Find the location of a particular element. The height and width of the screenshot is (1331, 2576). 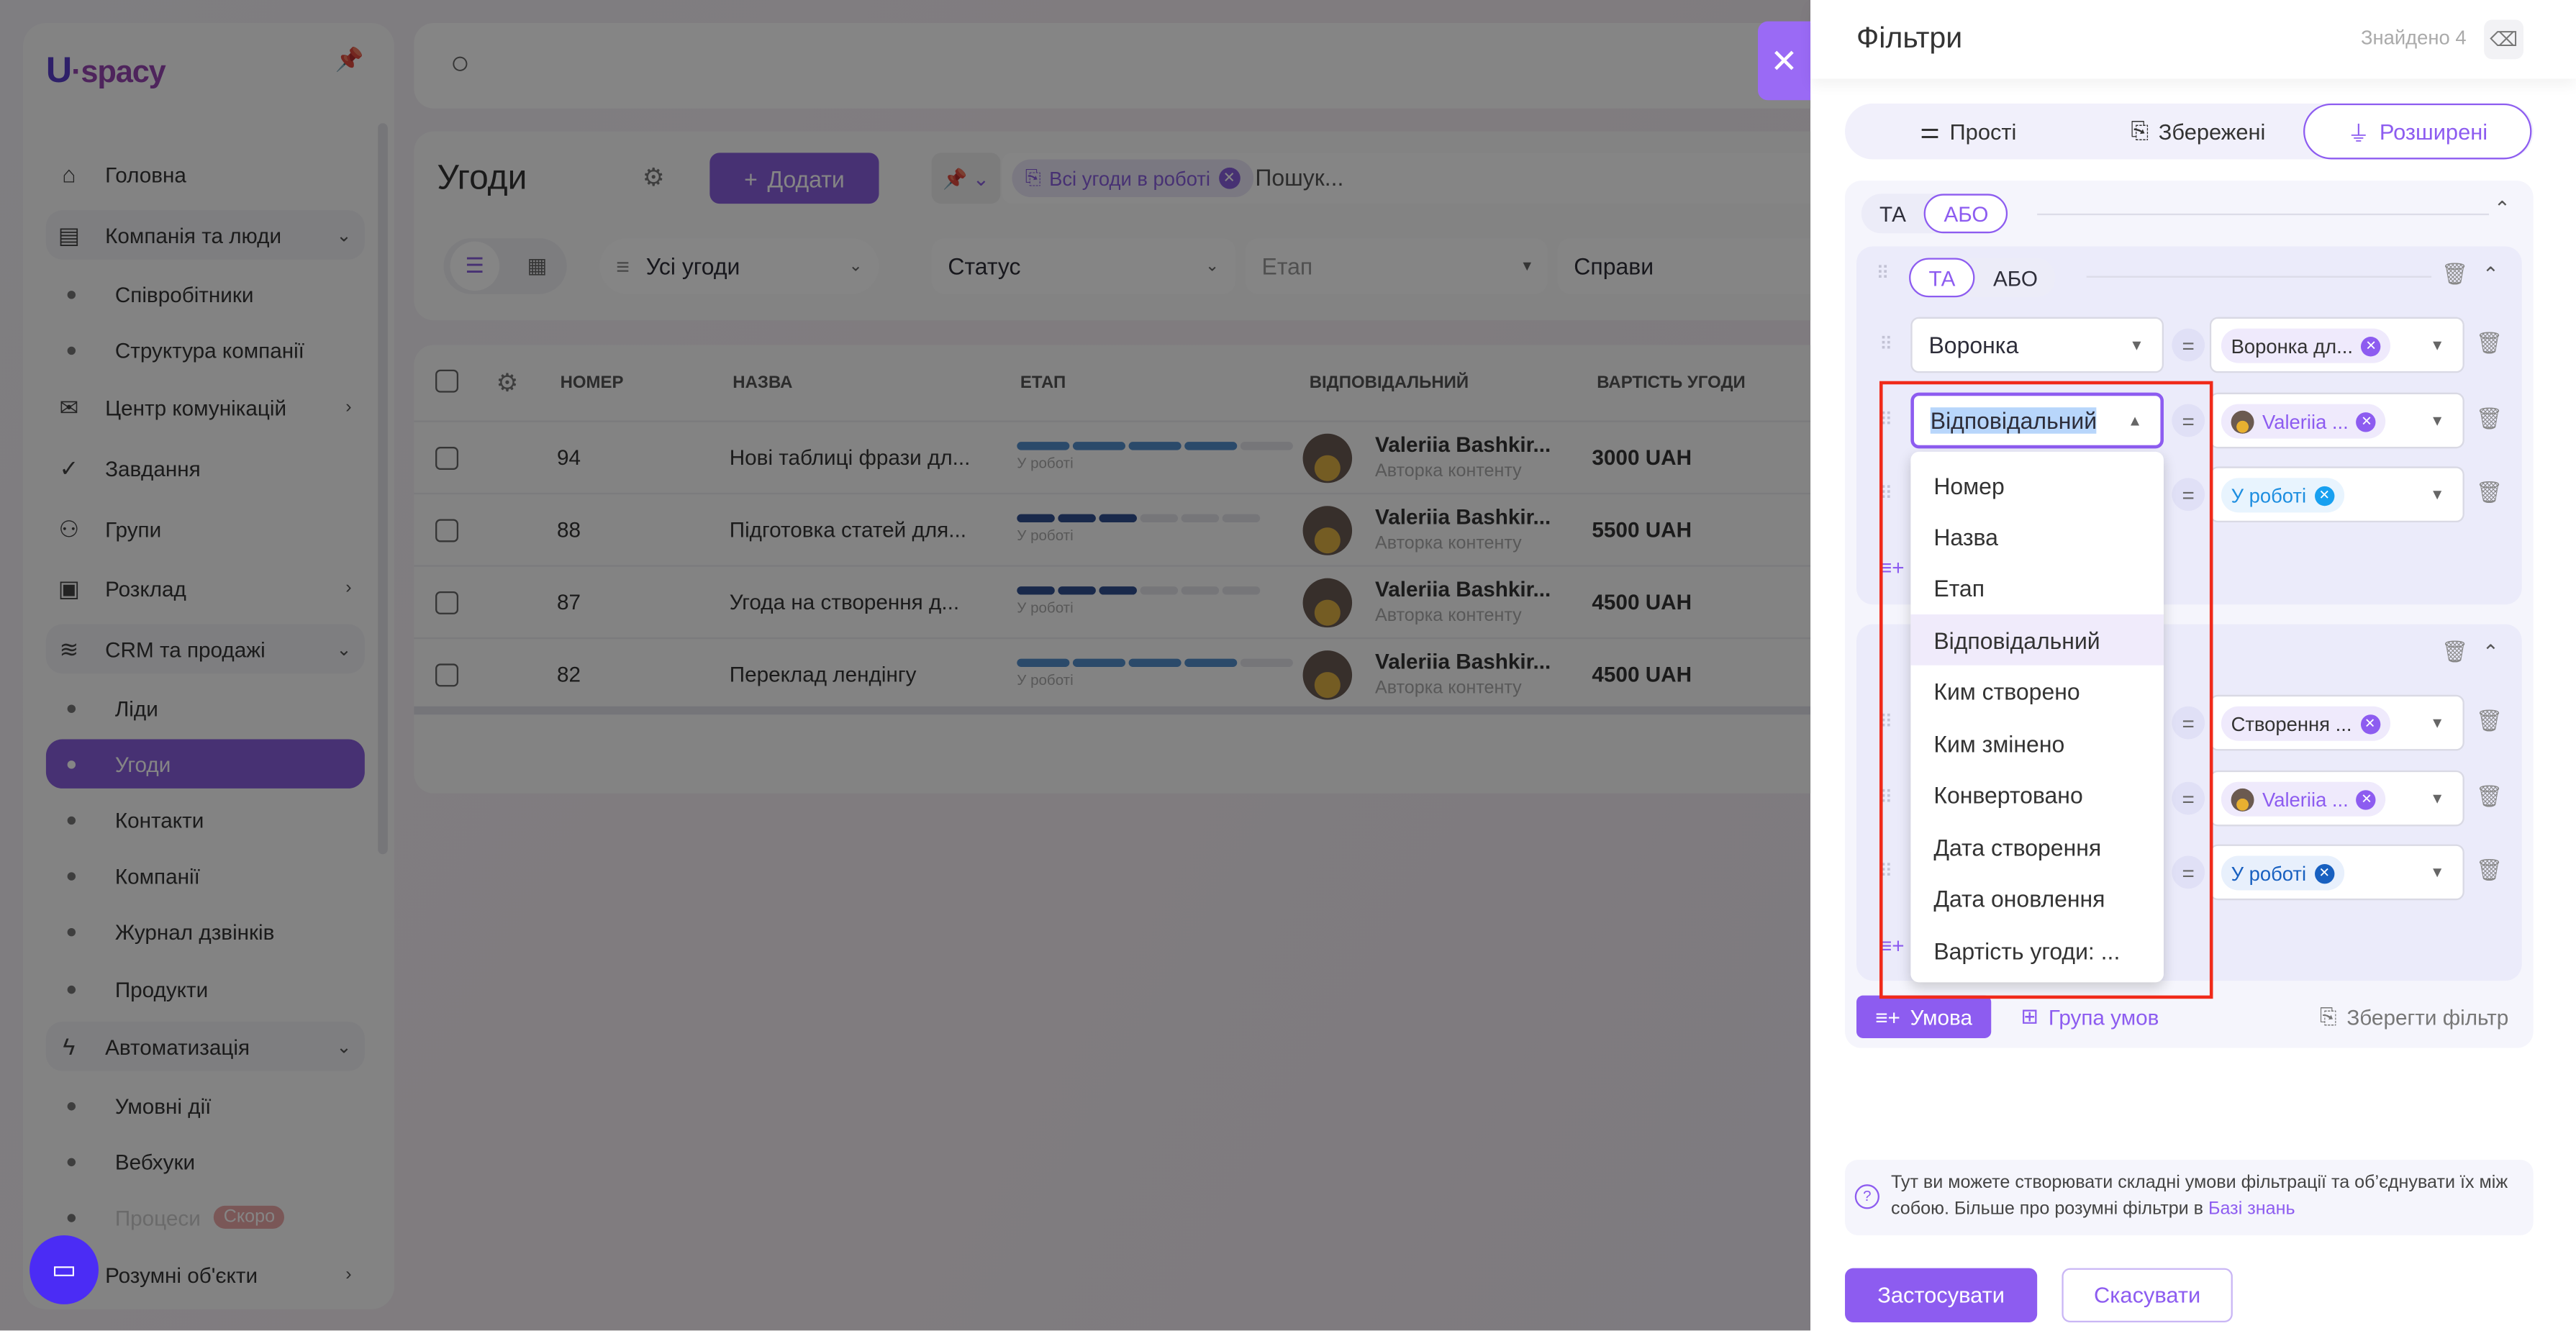

sidebar-item: ✓ Завдання is located at coordinates (205, 467).